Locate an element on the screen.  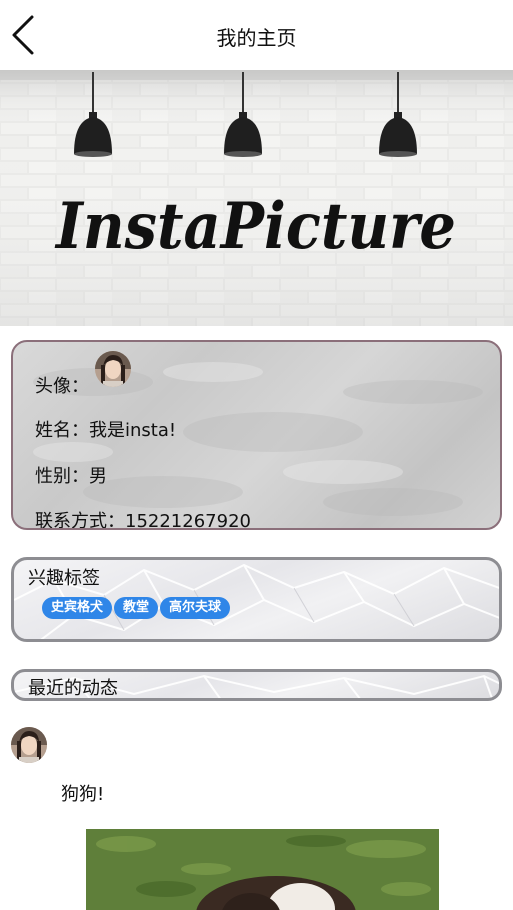
tag-chip: 教堂 is located at coordinates (136, 608).